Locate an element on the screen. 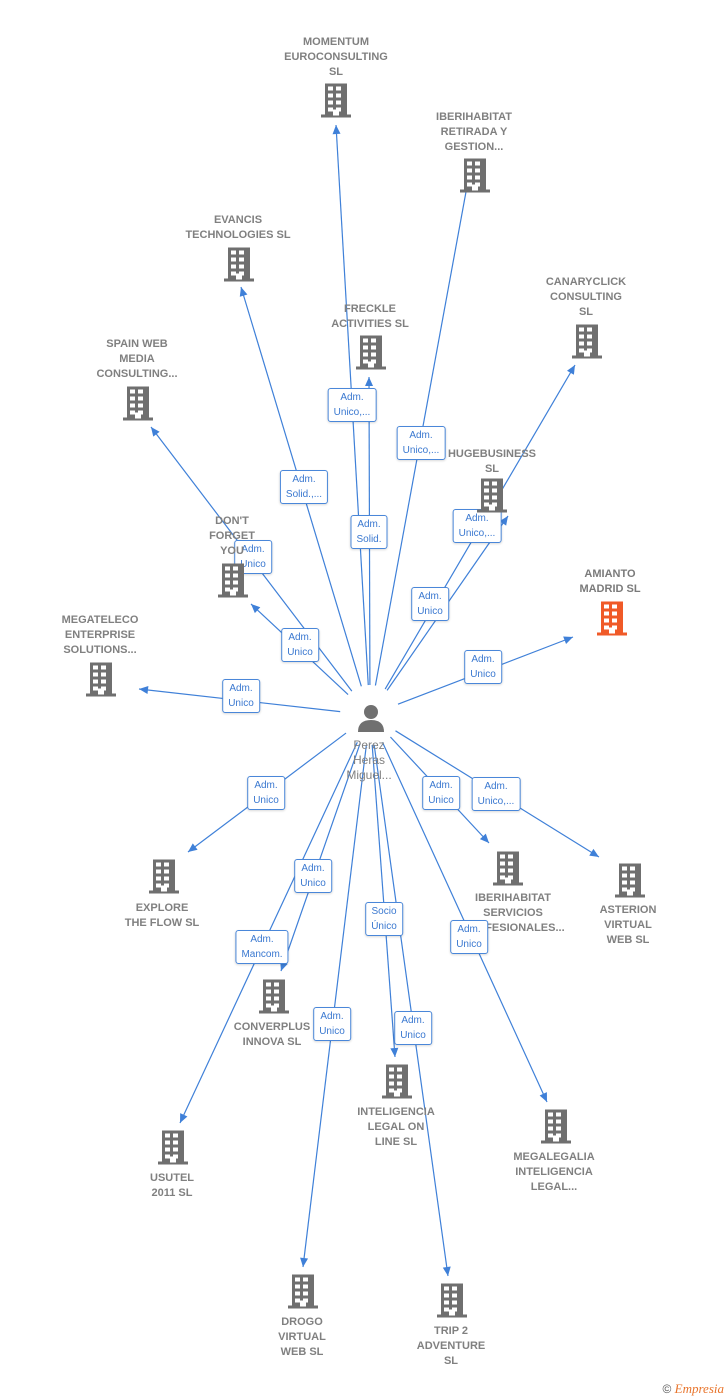  company-name-line: EUROCONSULTING is located at coordinates (336, 57).